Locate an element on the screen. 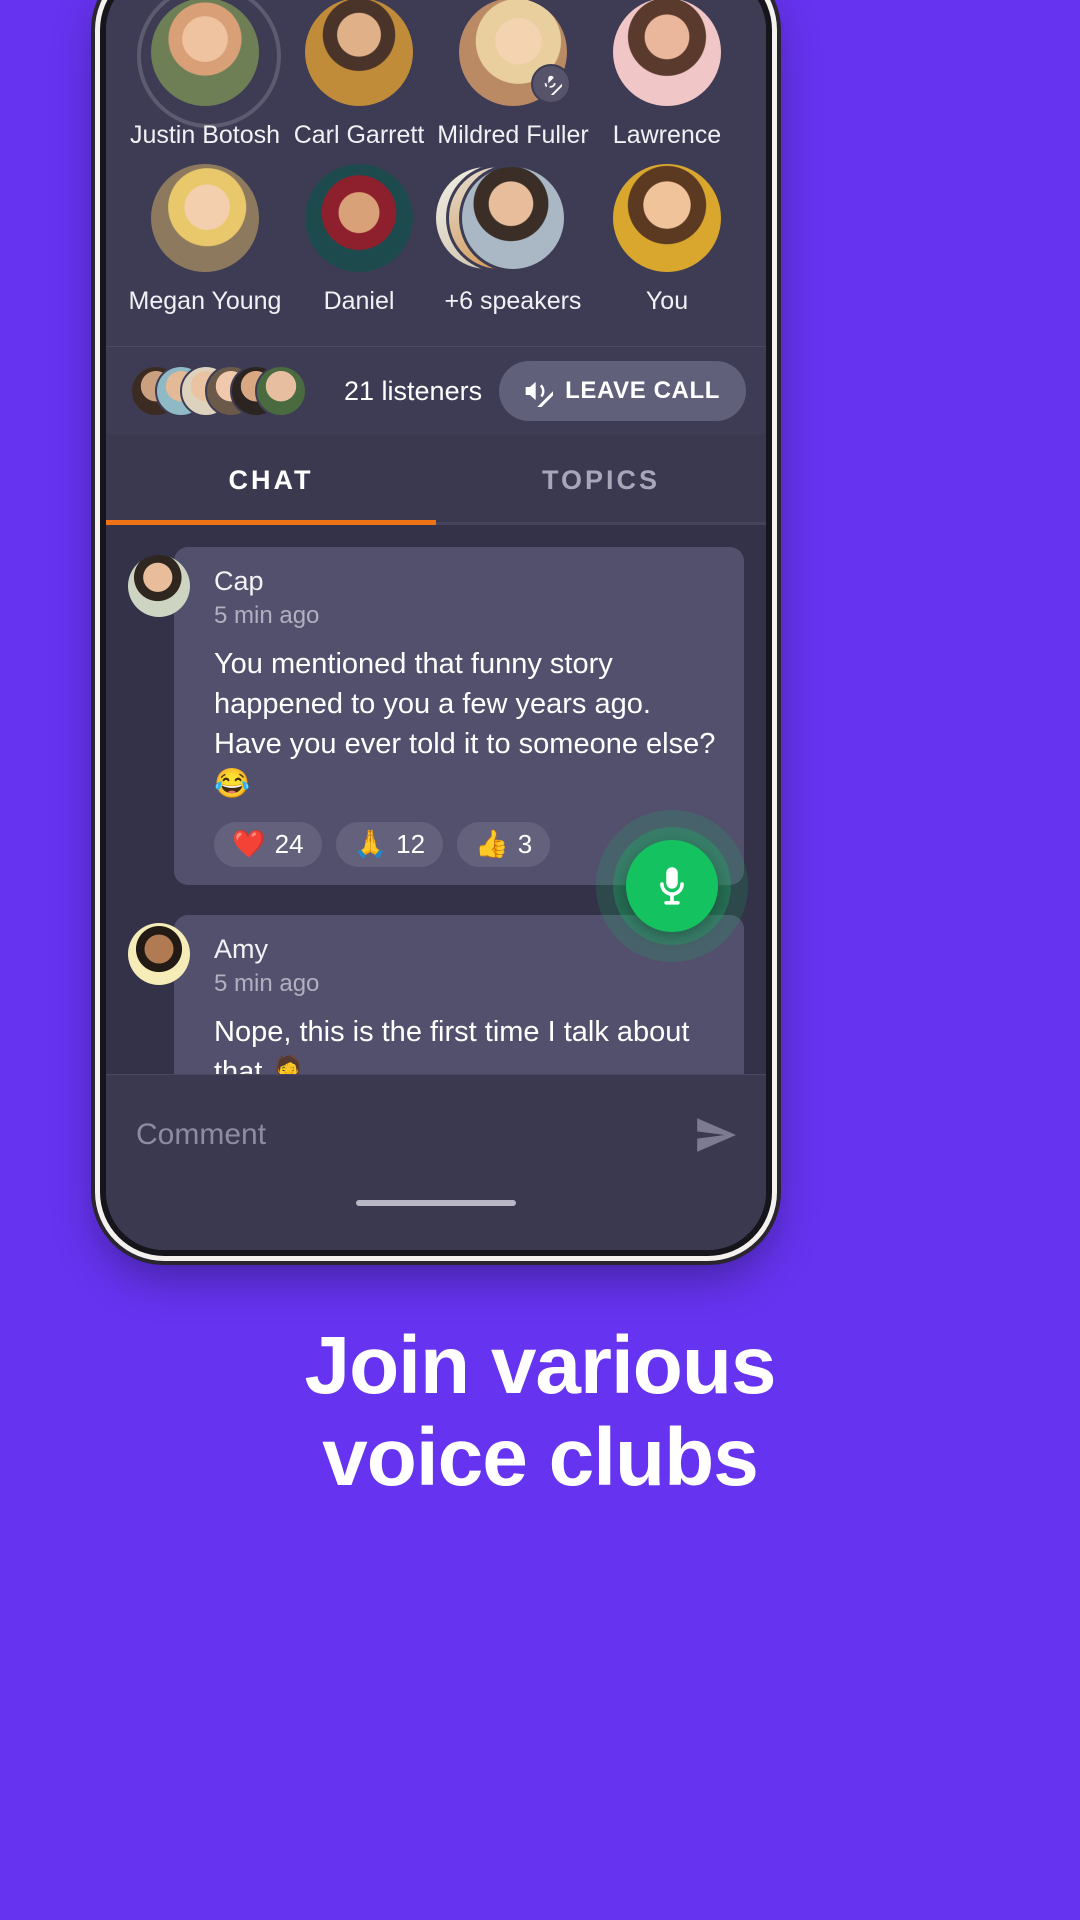 The height and width of the screenshot is (1920, 1080). praying-hands-icon: 🙏 is located at coordinates (370, 844).